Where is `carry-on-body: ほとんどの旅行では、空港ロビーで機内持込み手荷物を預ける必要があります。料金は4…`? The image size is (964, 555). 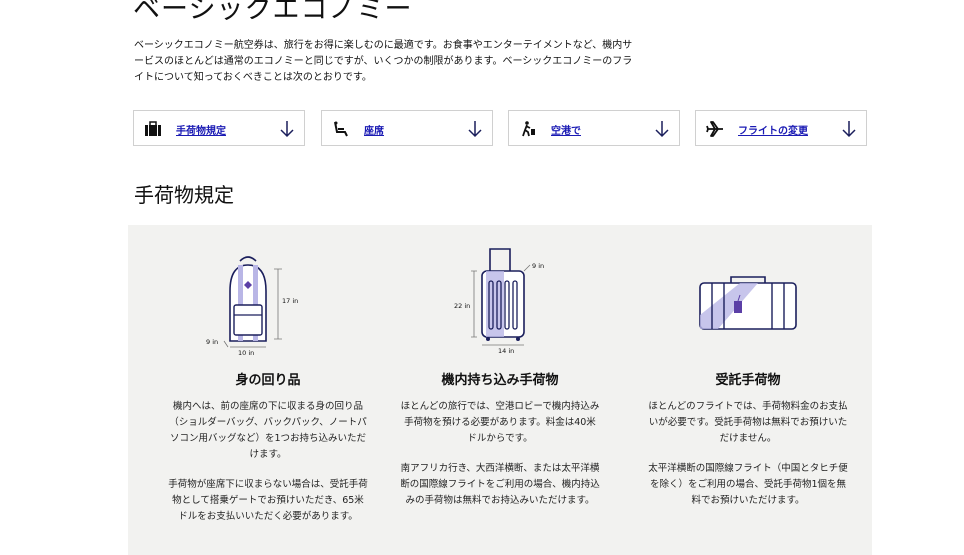
carry-on-body: ほとんどの旅行では、空港ロビーで機内持込み手荷物を預ける必要があります。料金は4… is located at coordinates (500, 461).